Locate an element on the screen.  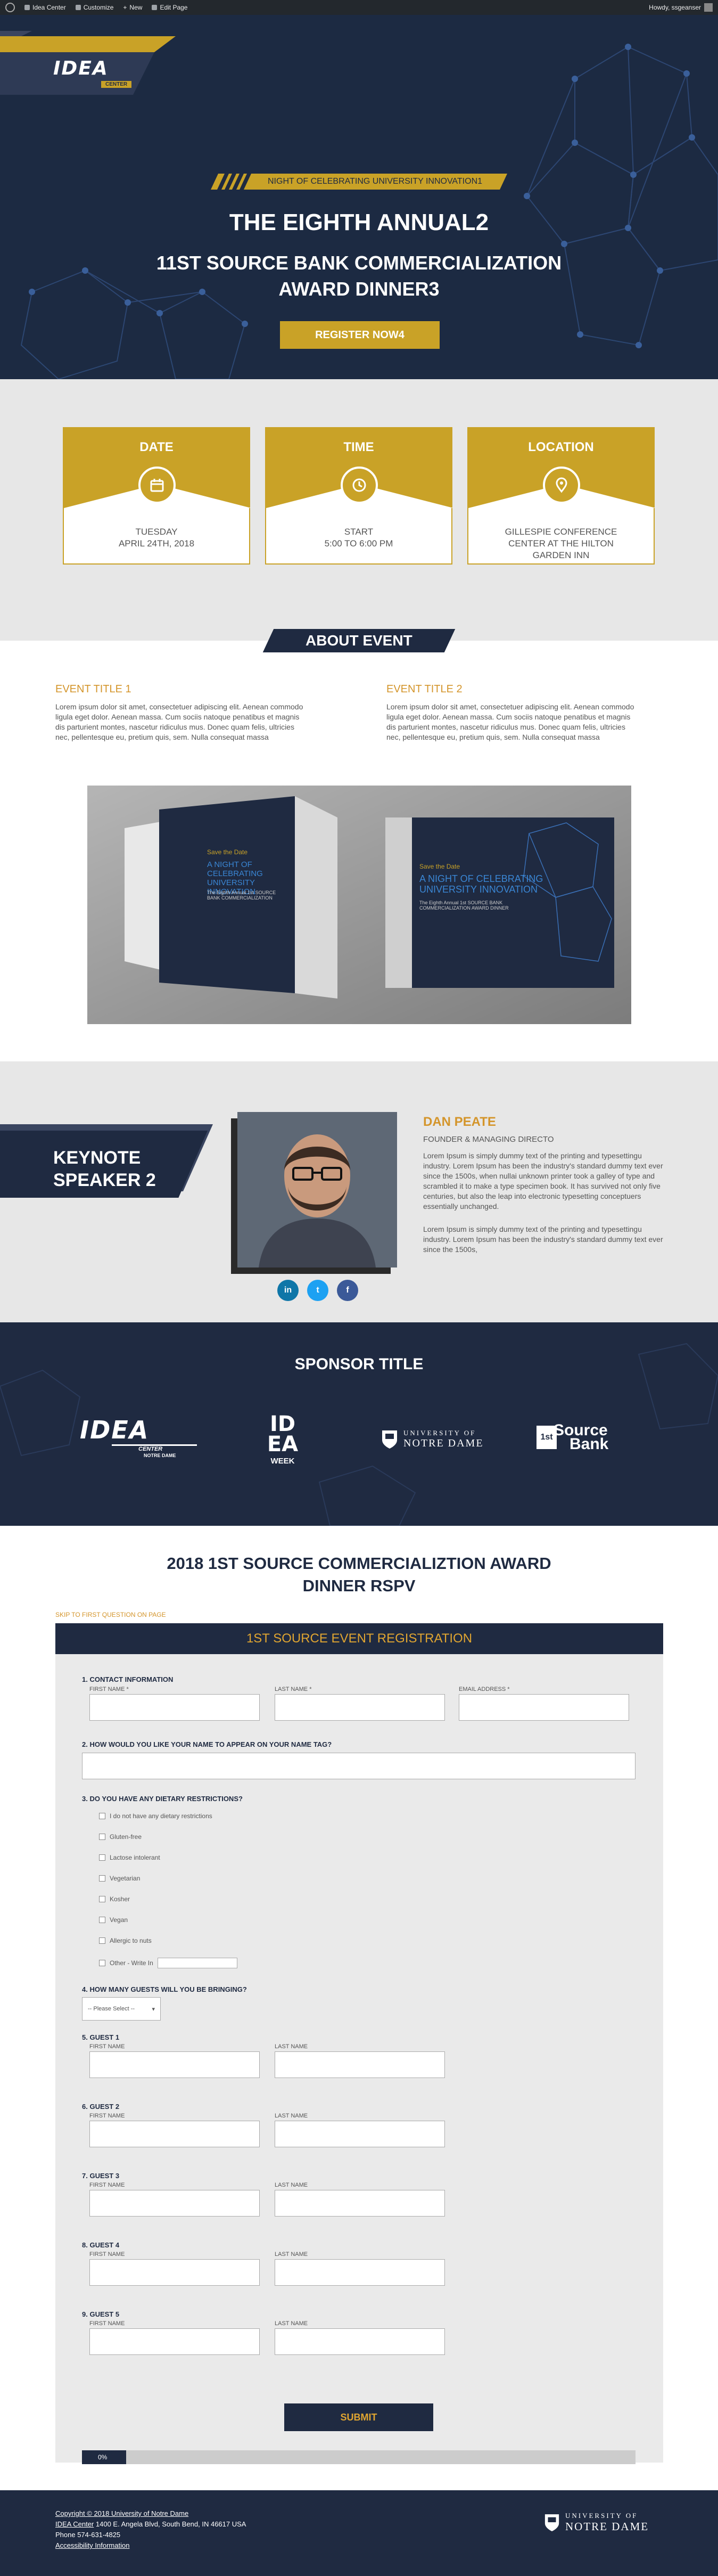
wordpress-logo-icon is located at coordinates (10, 7).